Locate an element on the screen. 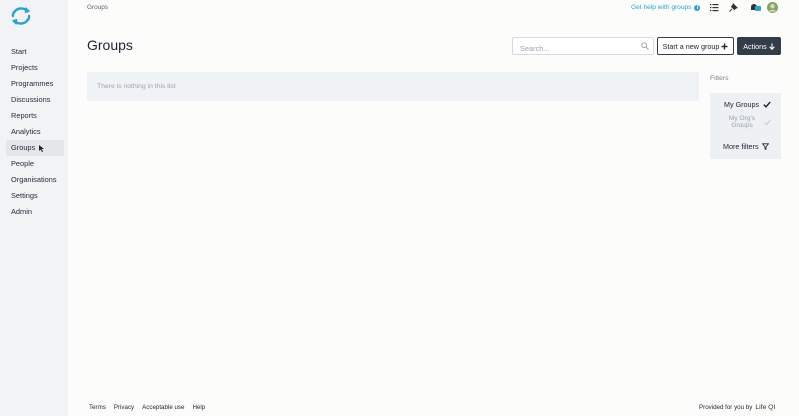 The height and width of the screenshot is (416, 799). notifications-icon is located at coordinates (755, 7).